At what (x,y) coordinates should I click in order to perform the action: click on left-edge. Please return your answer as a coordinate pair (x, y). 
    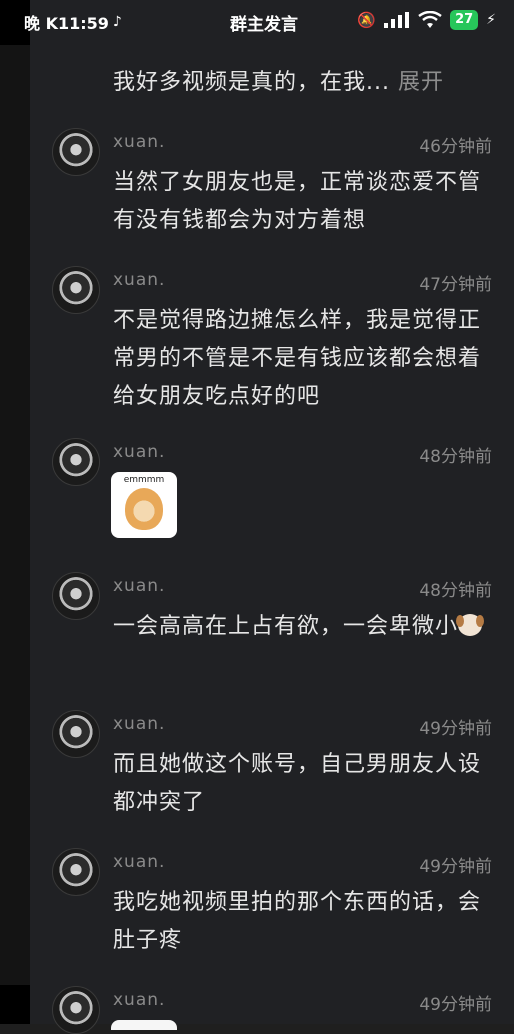
    Looking at the image, I should click on (15, 512).